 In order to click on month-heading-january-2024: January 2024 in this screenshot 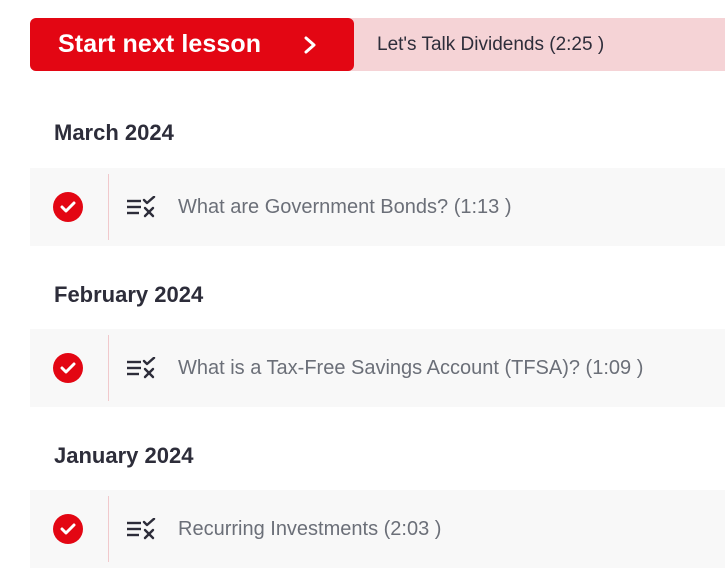, I will do `click(124, 455)`.